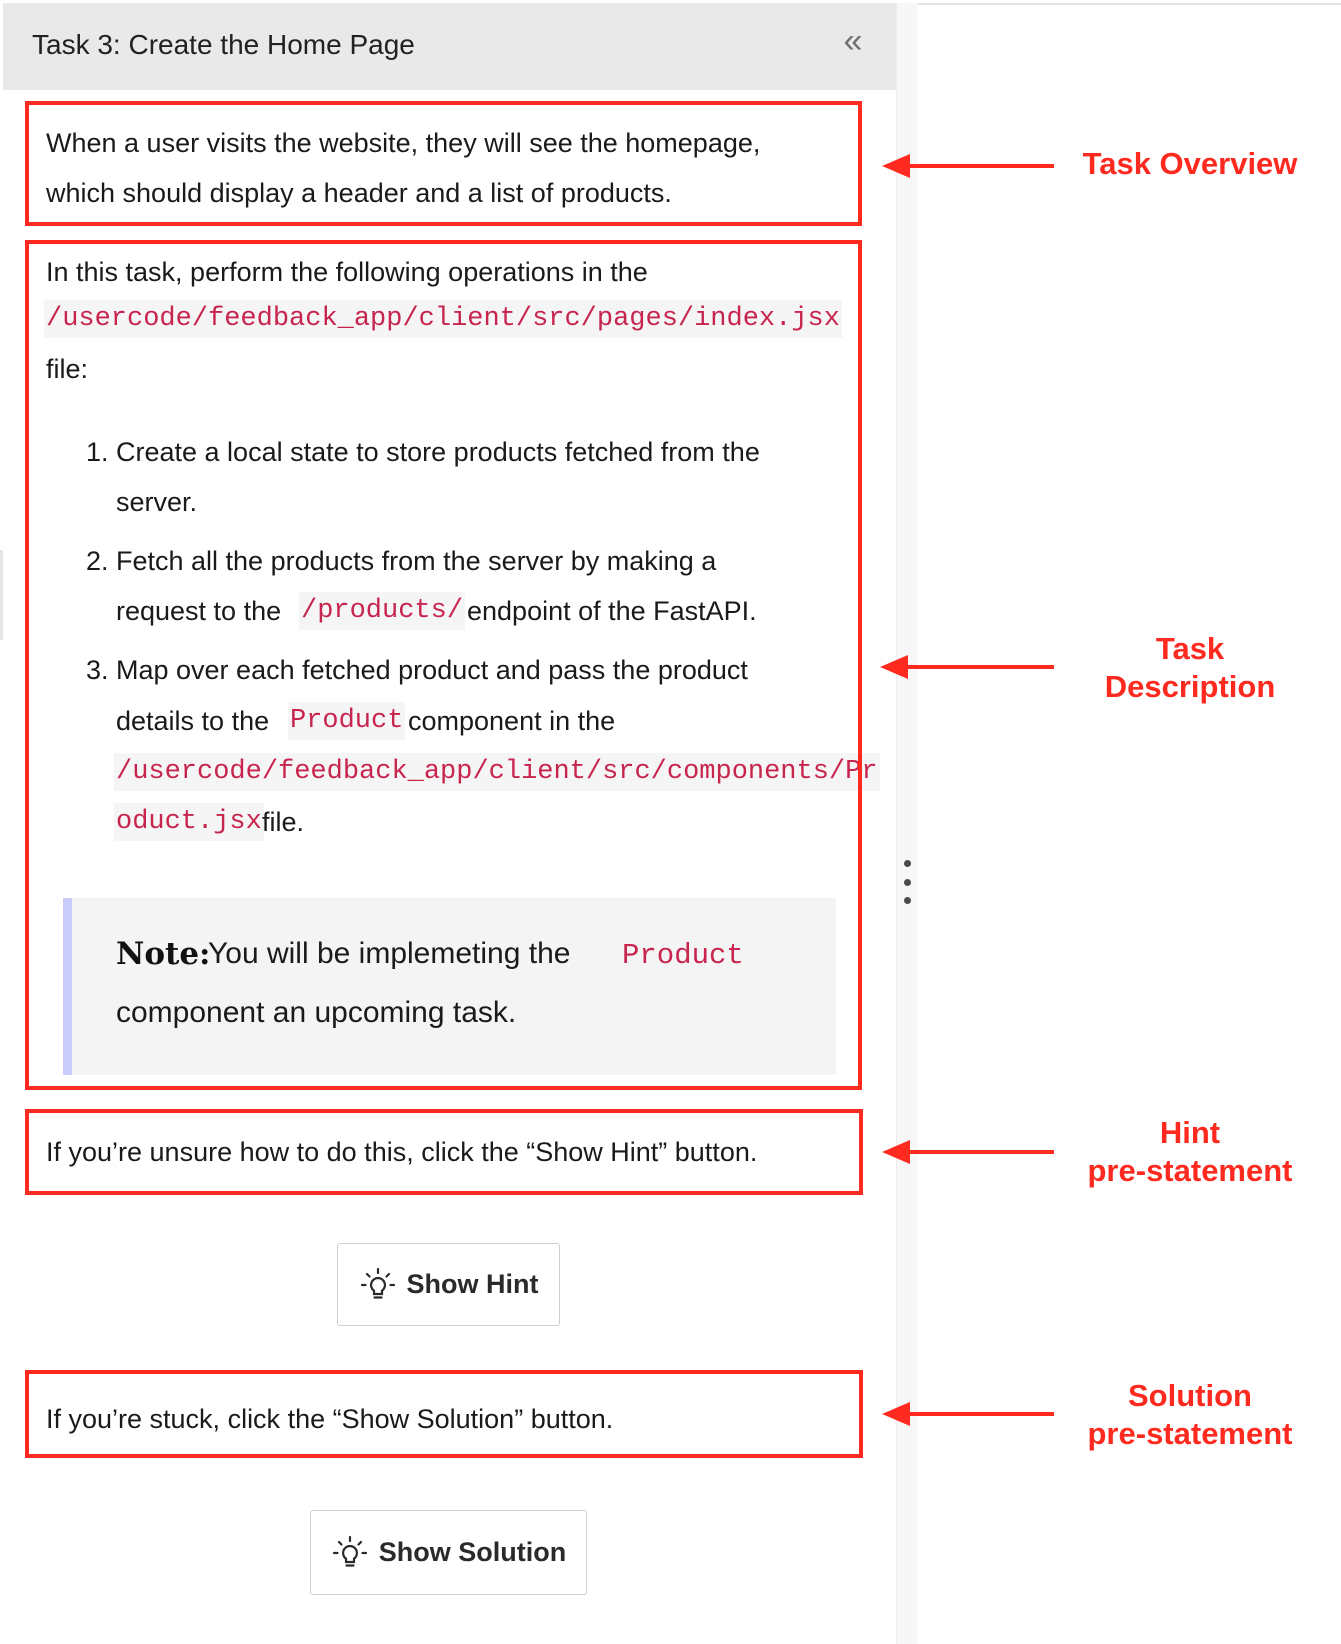 The height and width of the screenshot is (1644, 1341). Describe the element at coordinates (1190, 686) in the screenshot. I see `task-description-annotation-line-2: Description` at that location.